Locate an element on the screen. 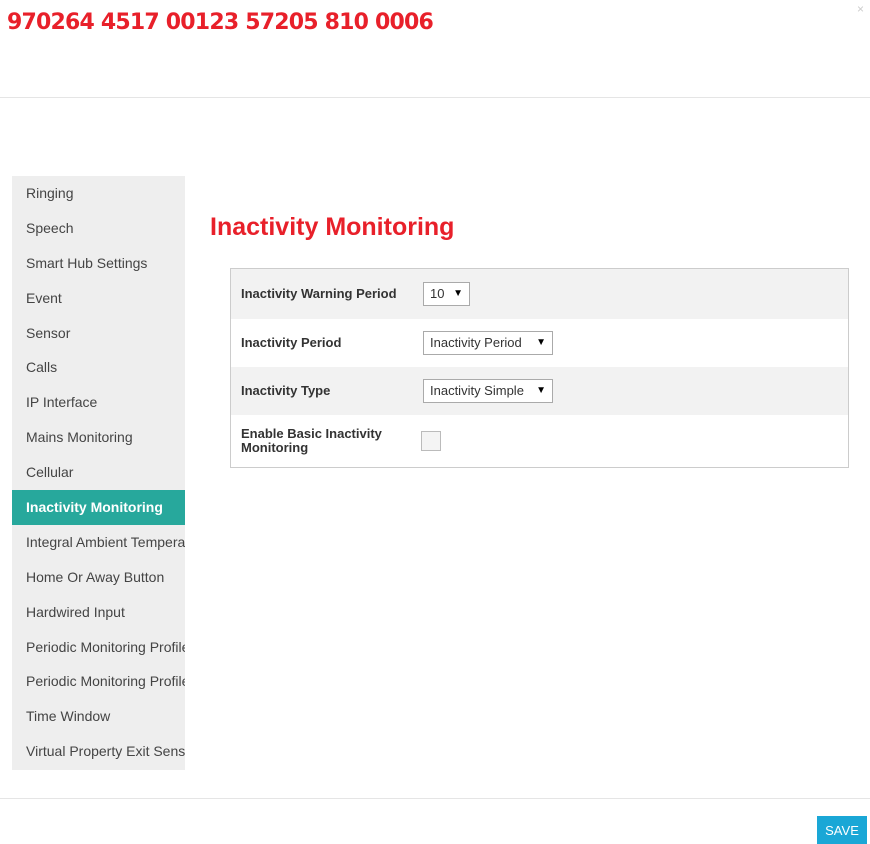 The height and width of the screenshot is (844, 870). sidebar-item-time-window: Time Window is located at coordinates (98, 716).